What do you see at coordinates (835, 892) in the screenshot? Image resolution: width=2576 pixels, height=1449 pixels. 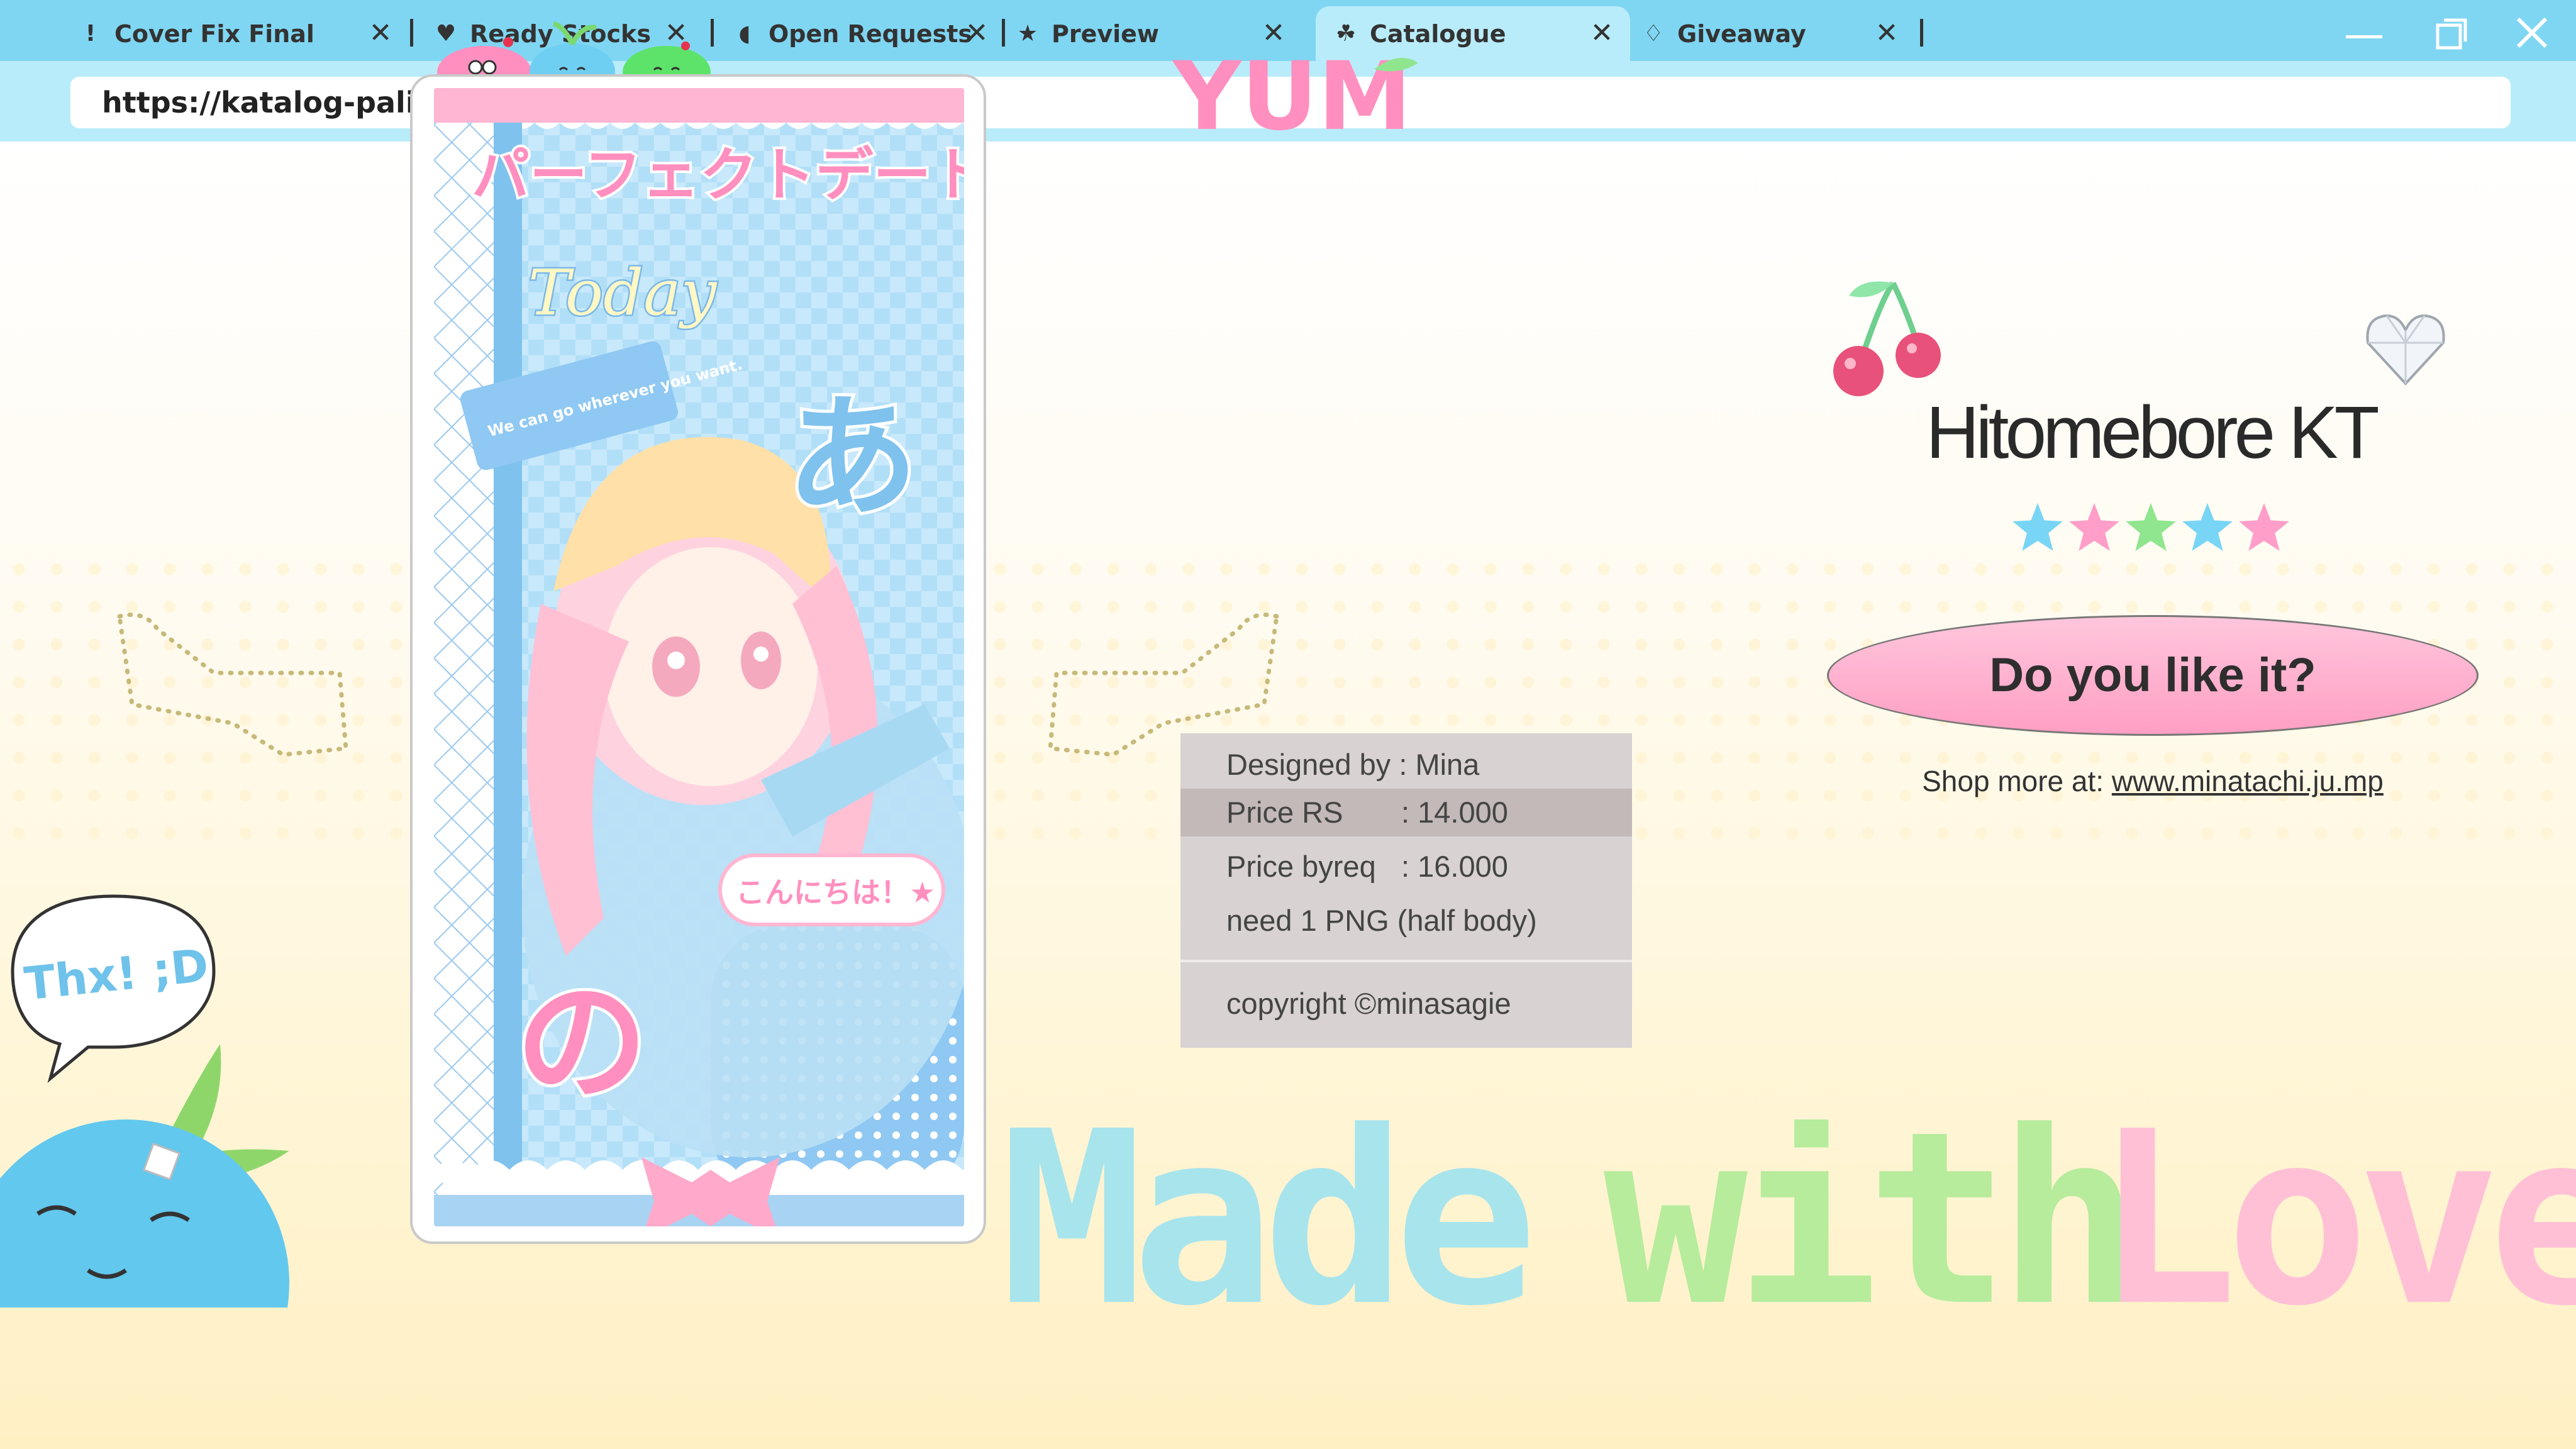 I see `artwork-hello: こんにちは！★` at bounding box center [835, 892].